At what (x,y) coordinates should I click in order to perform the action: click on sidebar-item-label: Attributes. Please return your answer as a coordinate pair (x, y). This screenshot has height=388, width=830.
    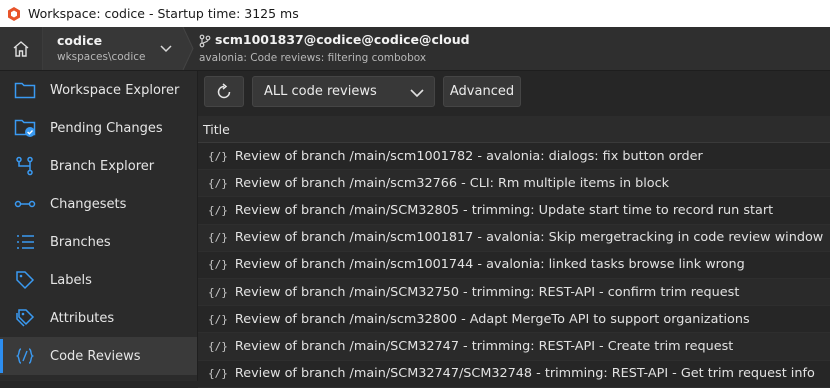
    Looking at the image, I should click on (82, 318).